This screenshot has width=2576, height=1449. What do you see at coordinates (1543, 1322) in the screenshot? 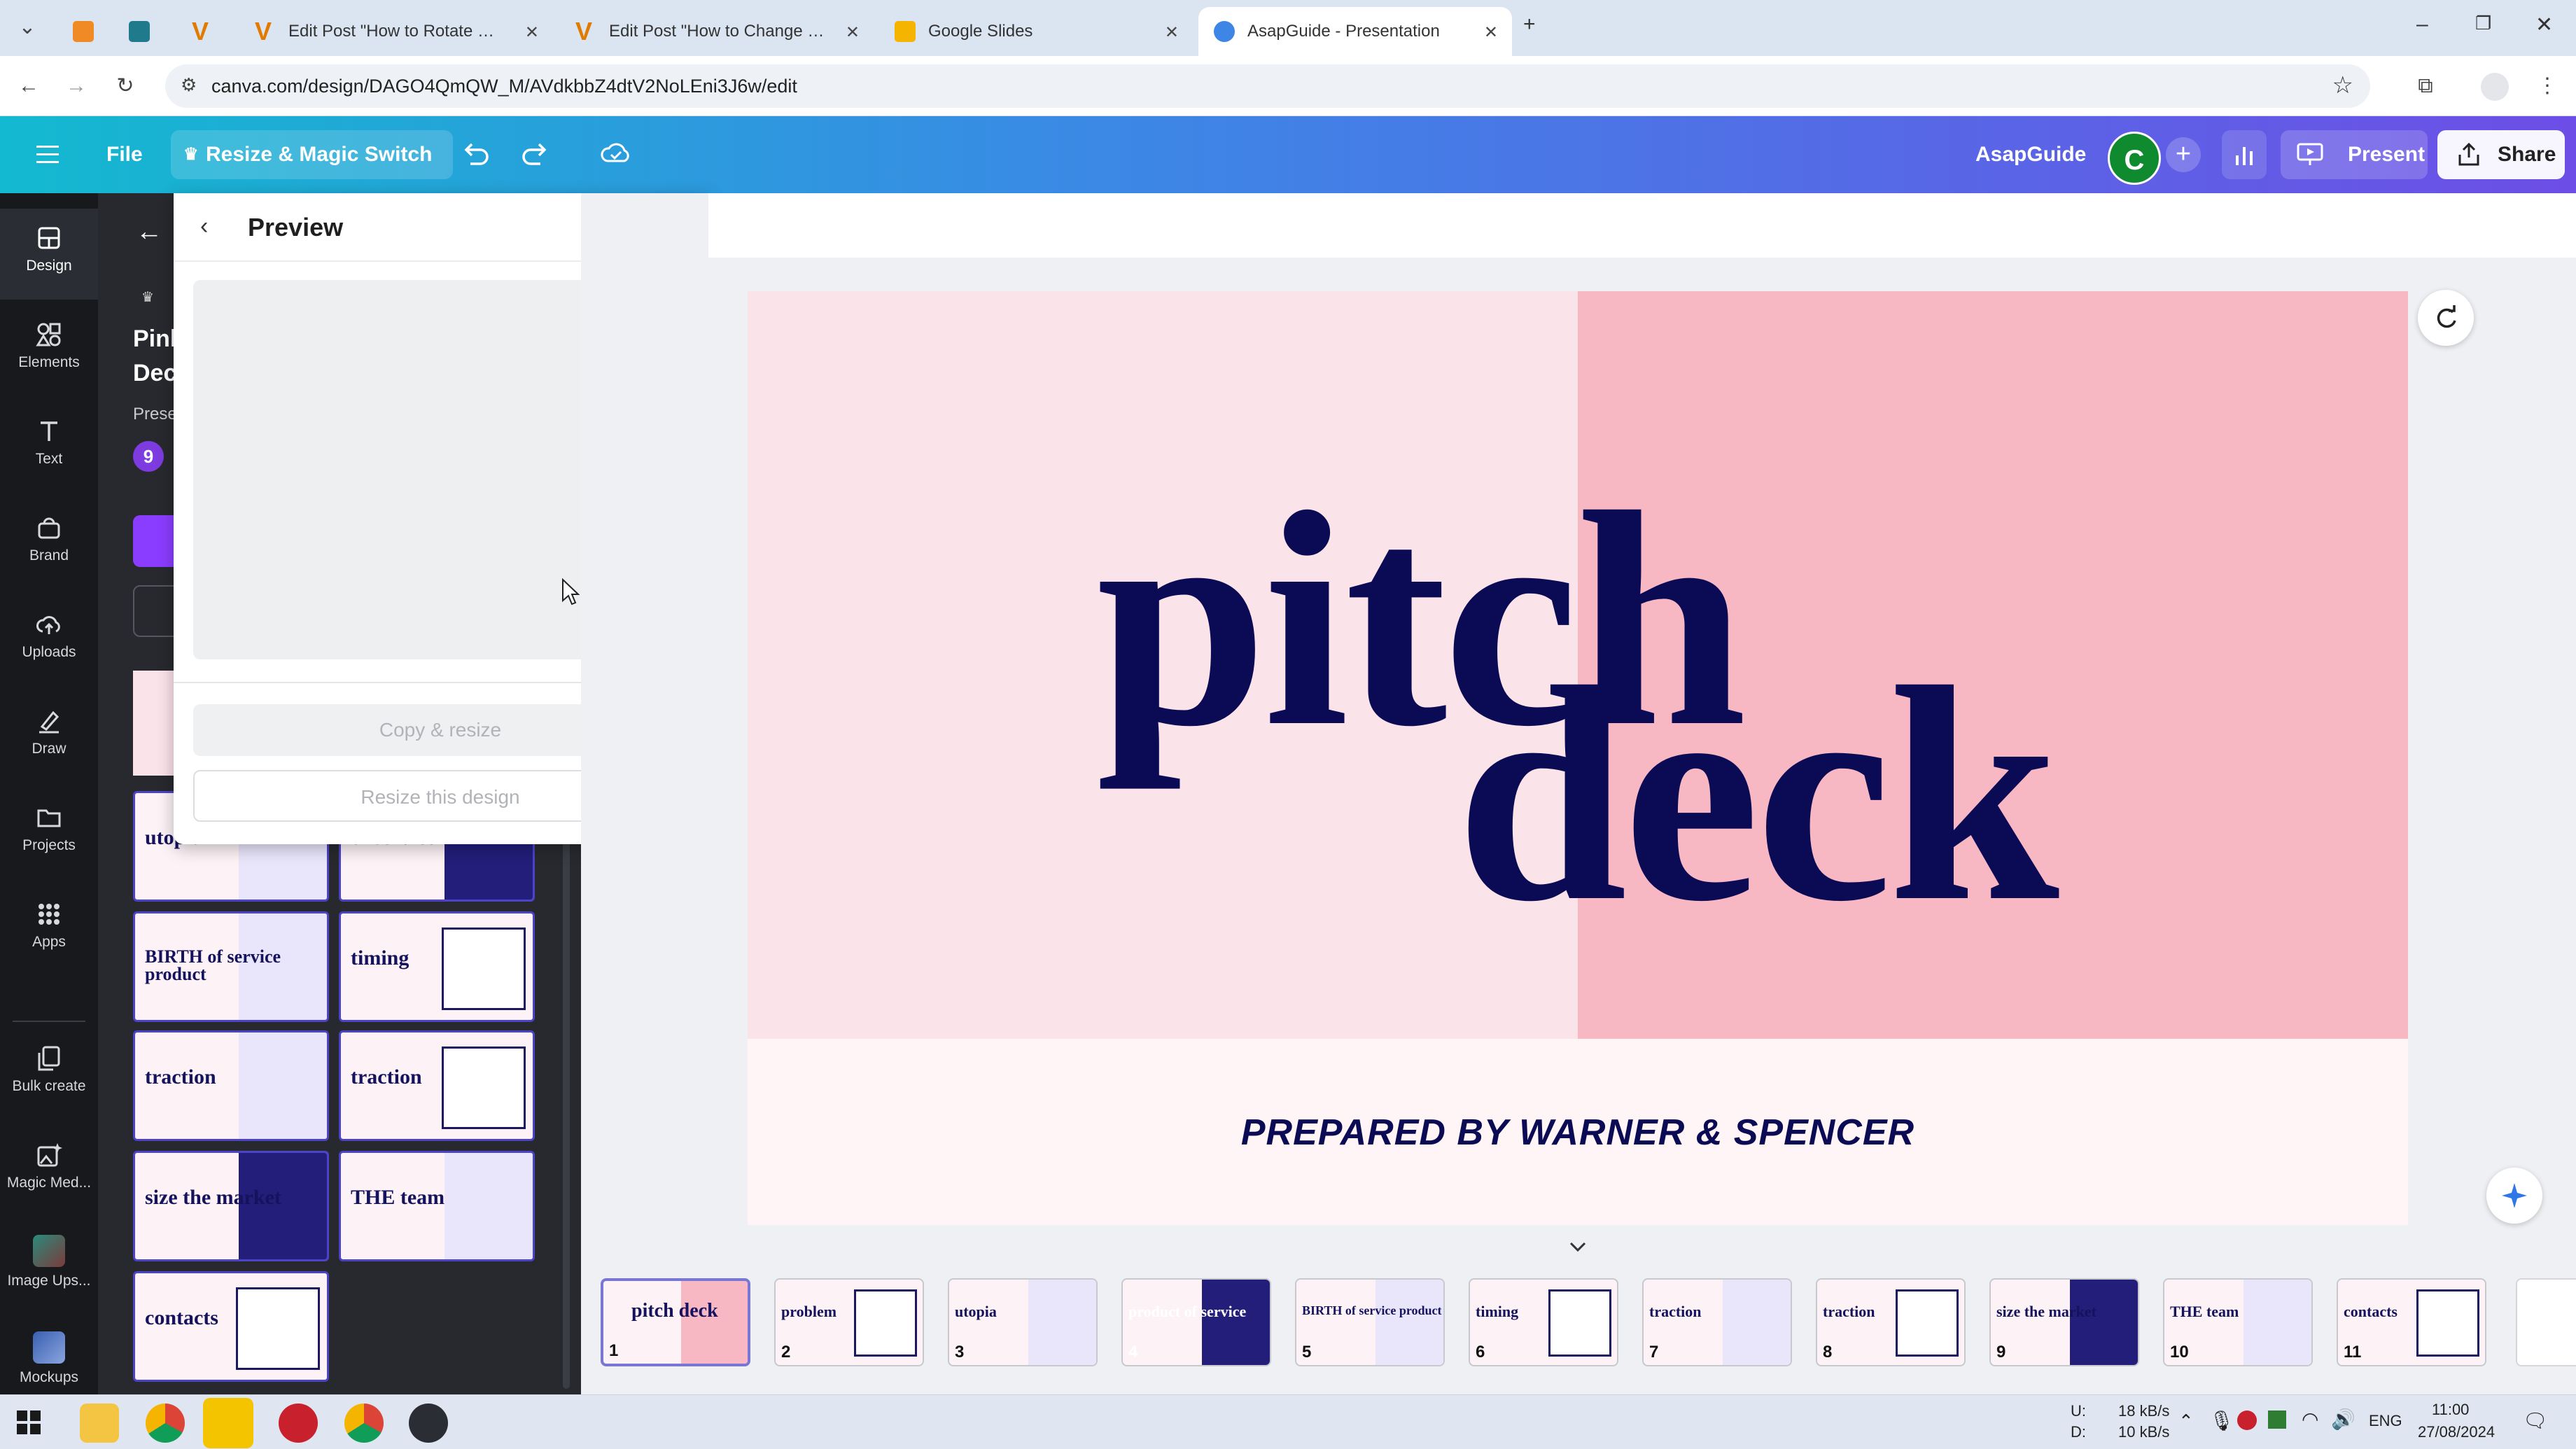
I see `filmstrip-page: timing 6` at bounding box center [1543, 1322].